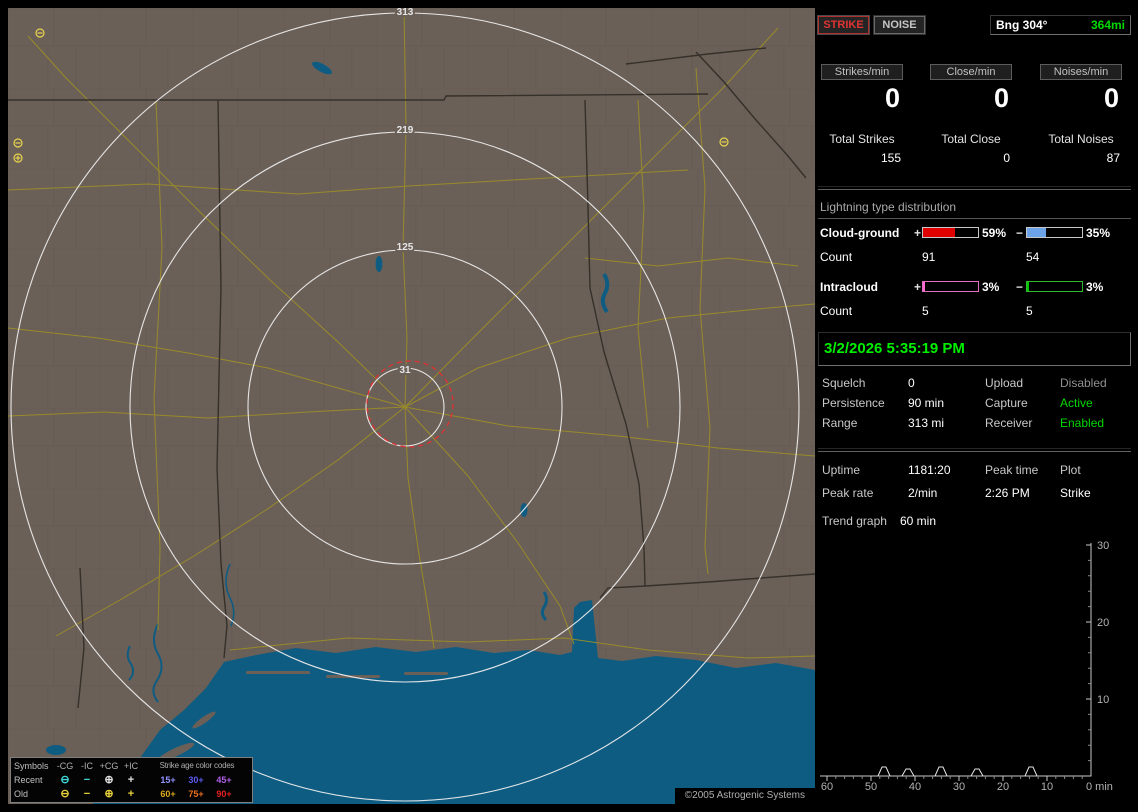  What do you see at coordinates (843, 25) in the screenshot?
I see `strike-toggle-button: STRIKE` at bounding box center [843, 25].